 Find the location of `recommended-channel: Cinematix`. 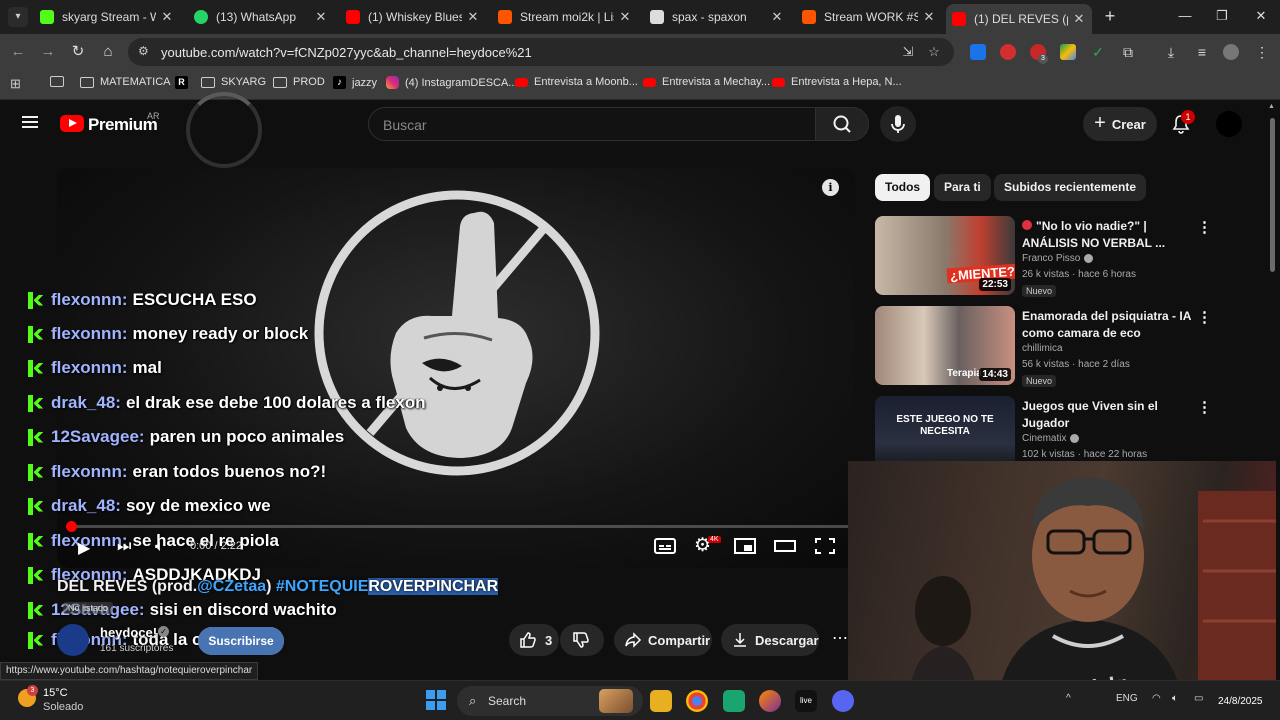

recommended-channel: Cinematix is located at coordinates (1051, 438).